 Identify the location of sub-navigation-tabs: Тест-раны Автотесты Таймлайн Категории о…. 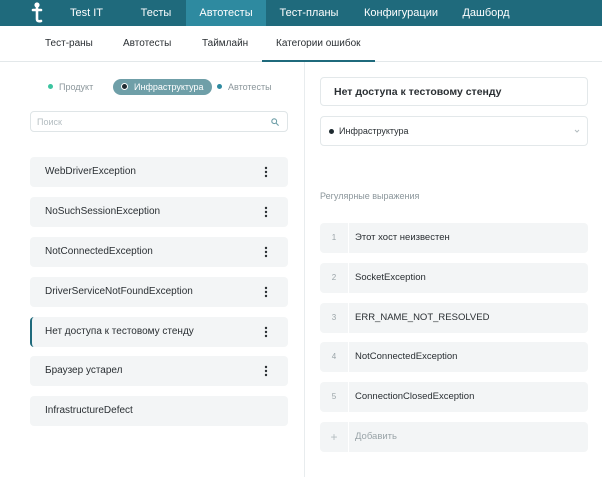
(301, 44).